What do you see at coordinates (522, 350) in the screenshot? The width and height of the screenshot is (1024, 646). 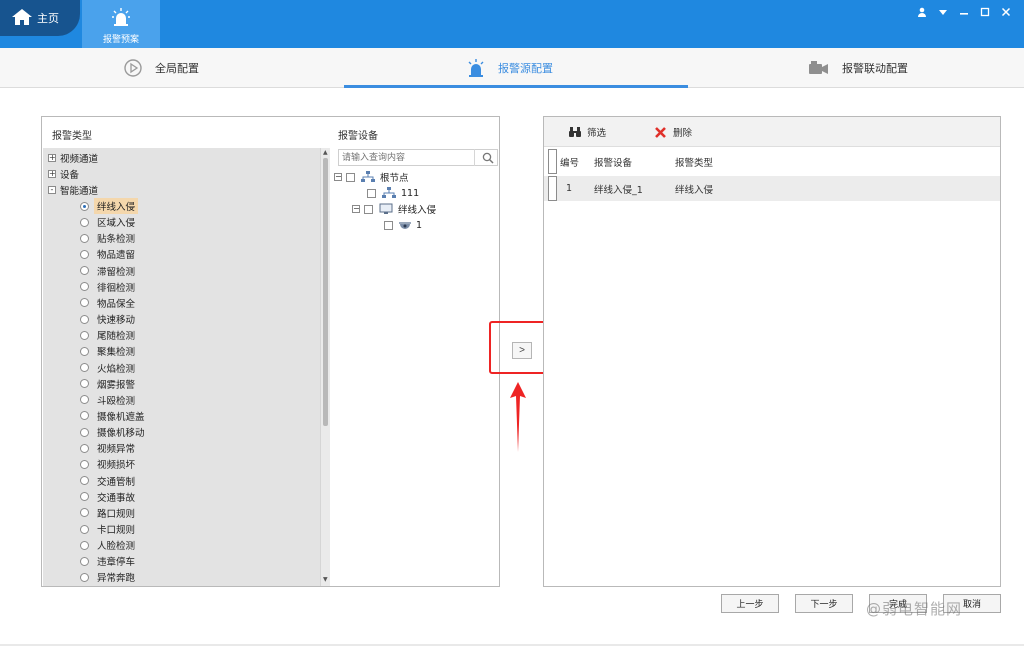 I see `add-to-list-button: >` at bounding box center [522, 350].